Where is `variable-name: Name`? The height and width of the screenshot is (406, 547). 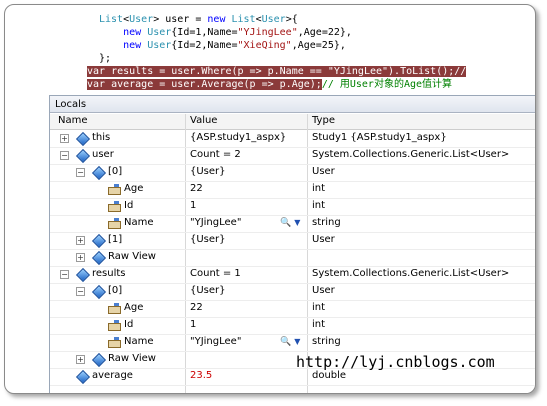 variable-name: Name is located at coordinates (139, 341).